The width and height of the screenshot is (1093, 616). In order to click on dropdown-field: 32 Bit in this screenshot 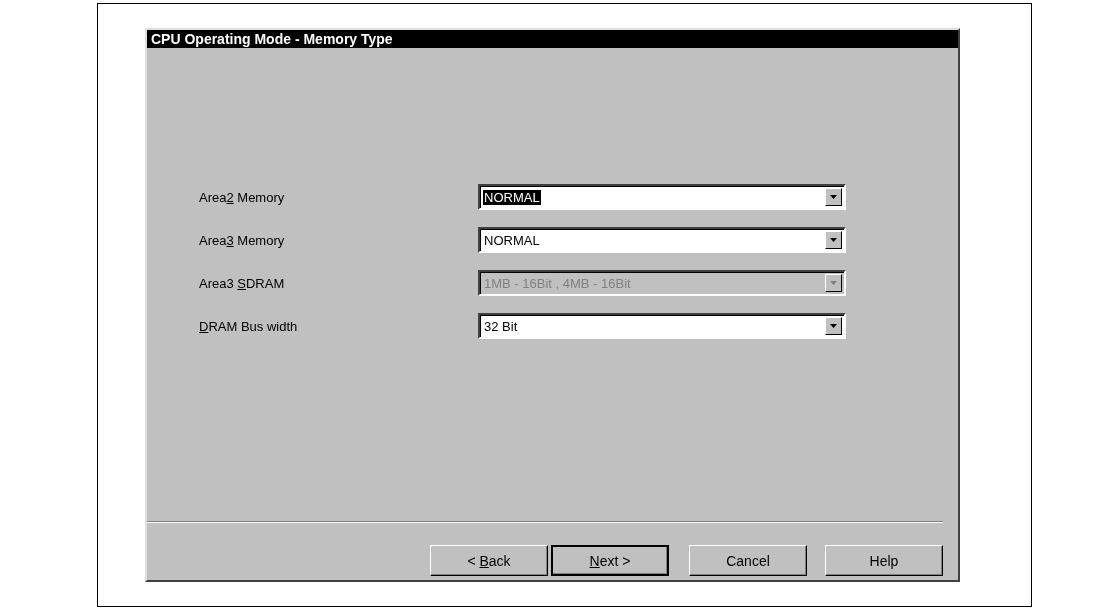, I will do `click(662, 326)`.